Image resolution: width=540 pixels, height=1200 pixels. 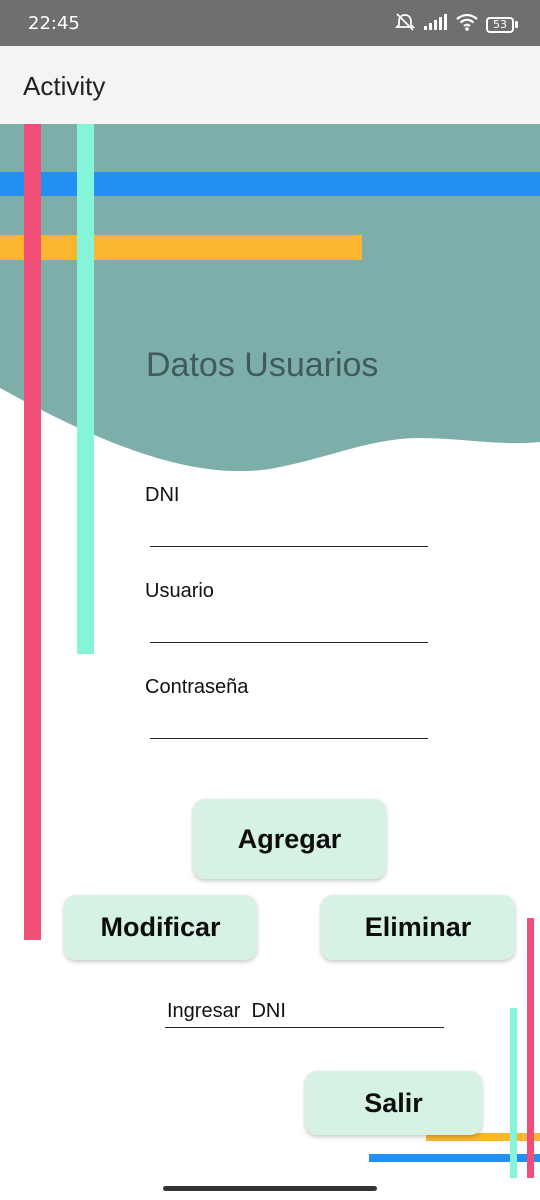 What do you see at coordinates (393, 1103) in the screenshot?
I see `exit-button: Salir` at bounding box center [393, 1103].